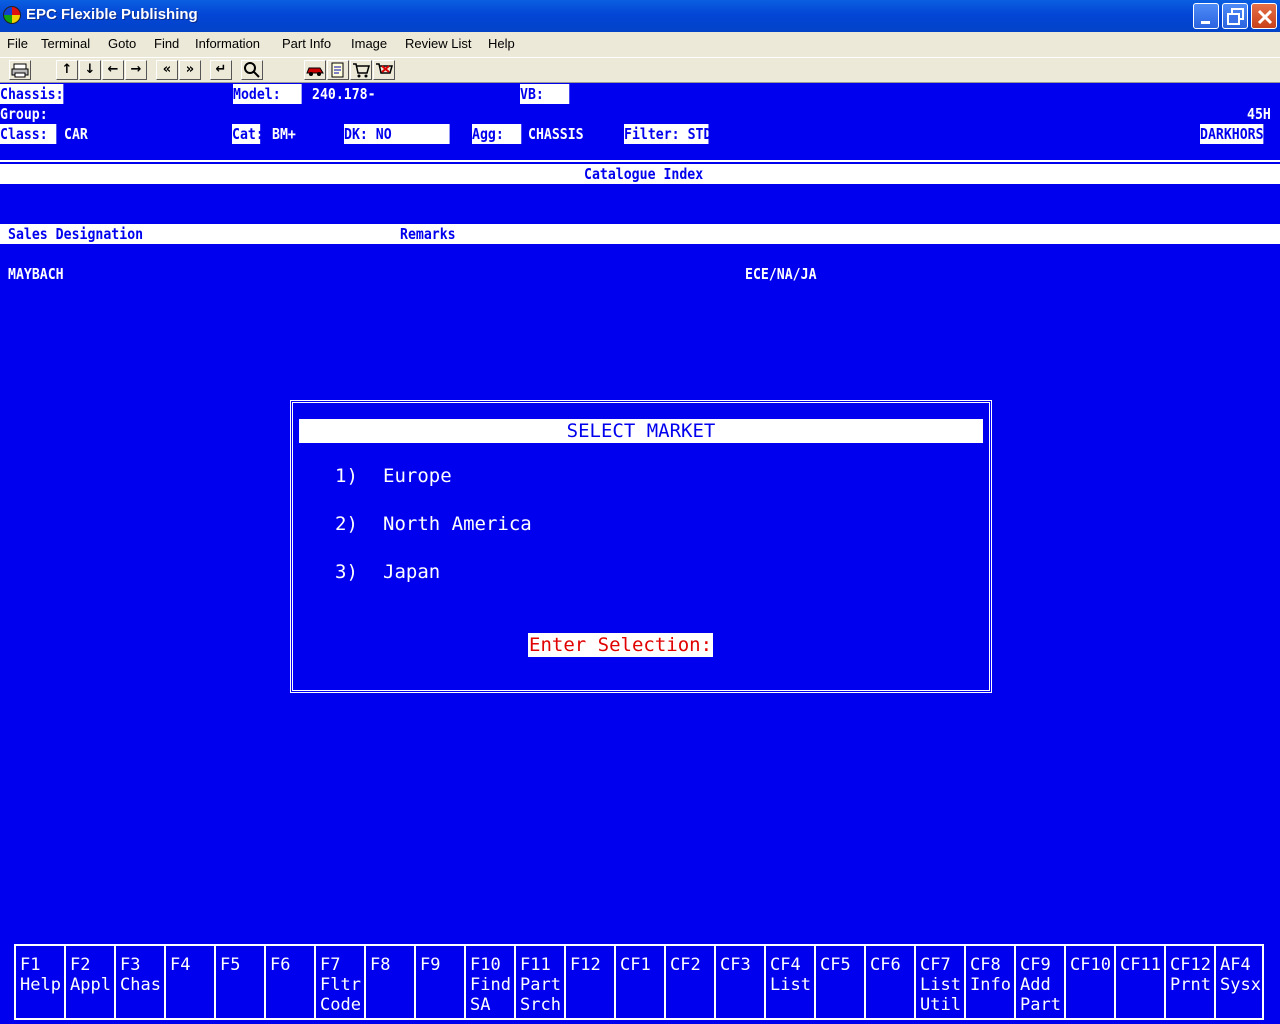 The width and height of the screenshot is (1280, 1024). What do you see at coordinates (306, 43) in the screenshot?
I see `menu-part-info: Part Info` at bounding box center [306, 43].